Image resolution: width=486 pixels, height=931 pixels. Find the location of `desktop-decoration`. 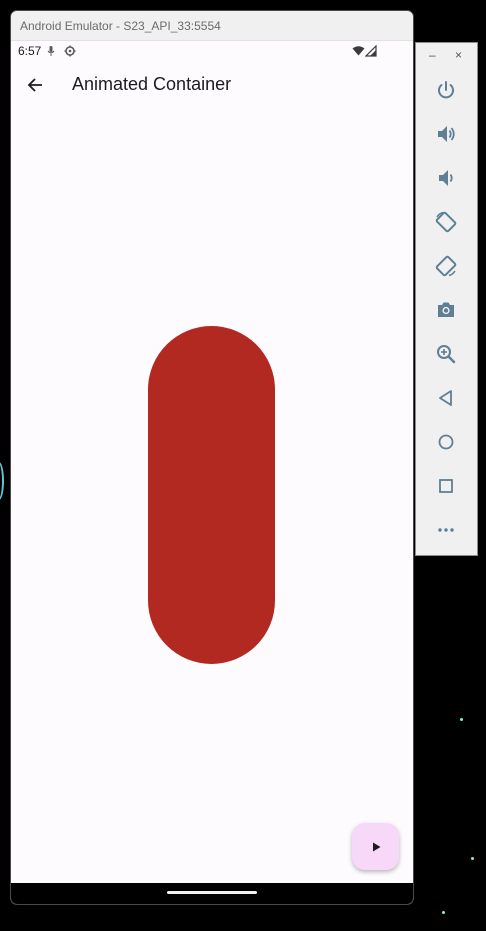

desktop-decoration is located at coordinates (2, 481).